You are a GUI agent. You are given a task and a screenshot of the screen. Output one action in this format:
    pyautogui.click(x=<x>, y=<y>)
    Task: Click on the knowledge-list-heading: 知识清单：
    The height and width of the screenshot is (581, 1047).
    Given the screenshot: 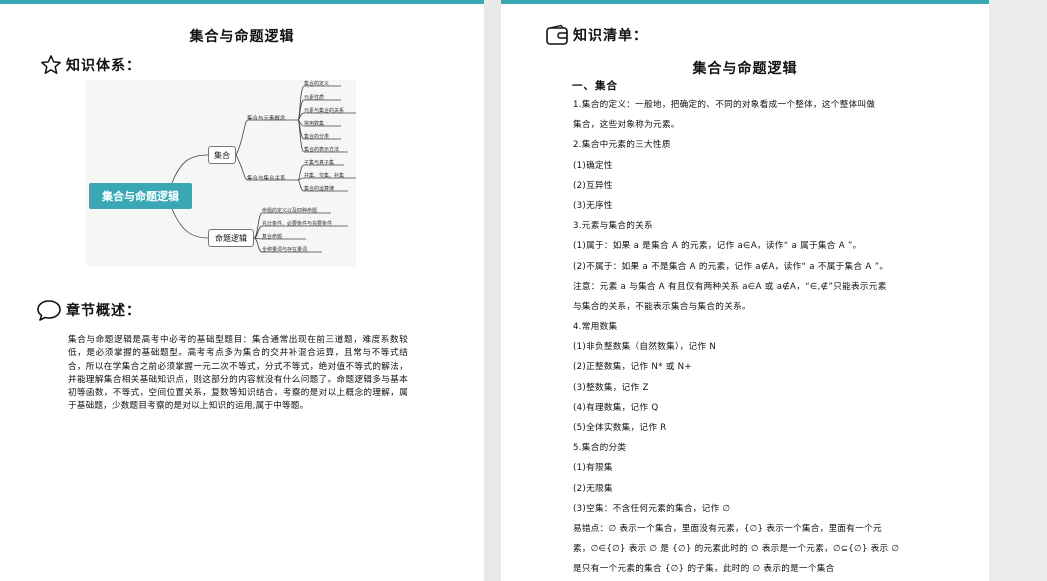 What is the action you would take?
    pyautogui.click(x=596, y=35)
    